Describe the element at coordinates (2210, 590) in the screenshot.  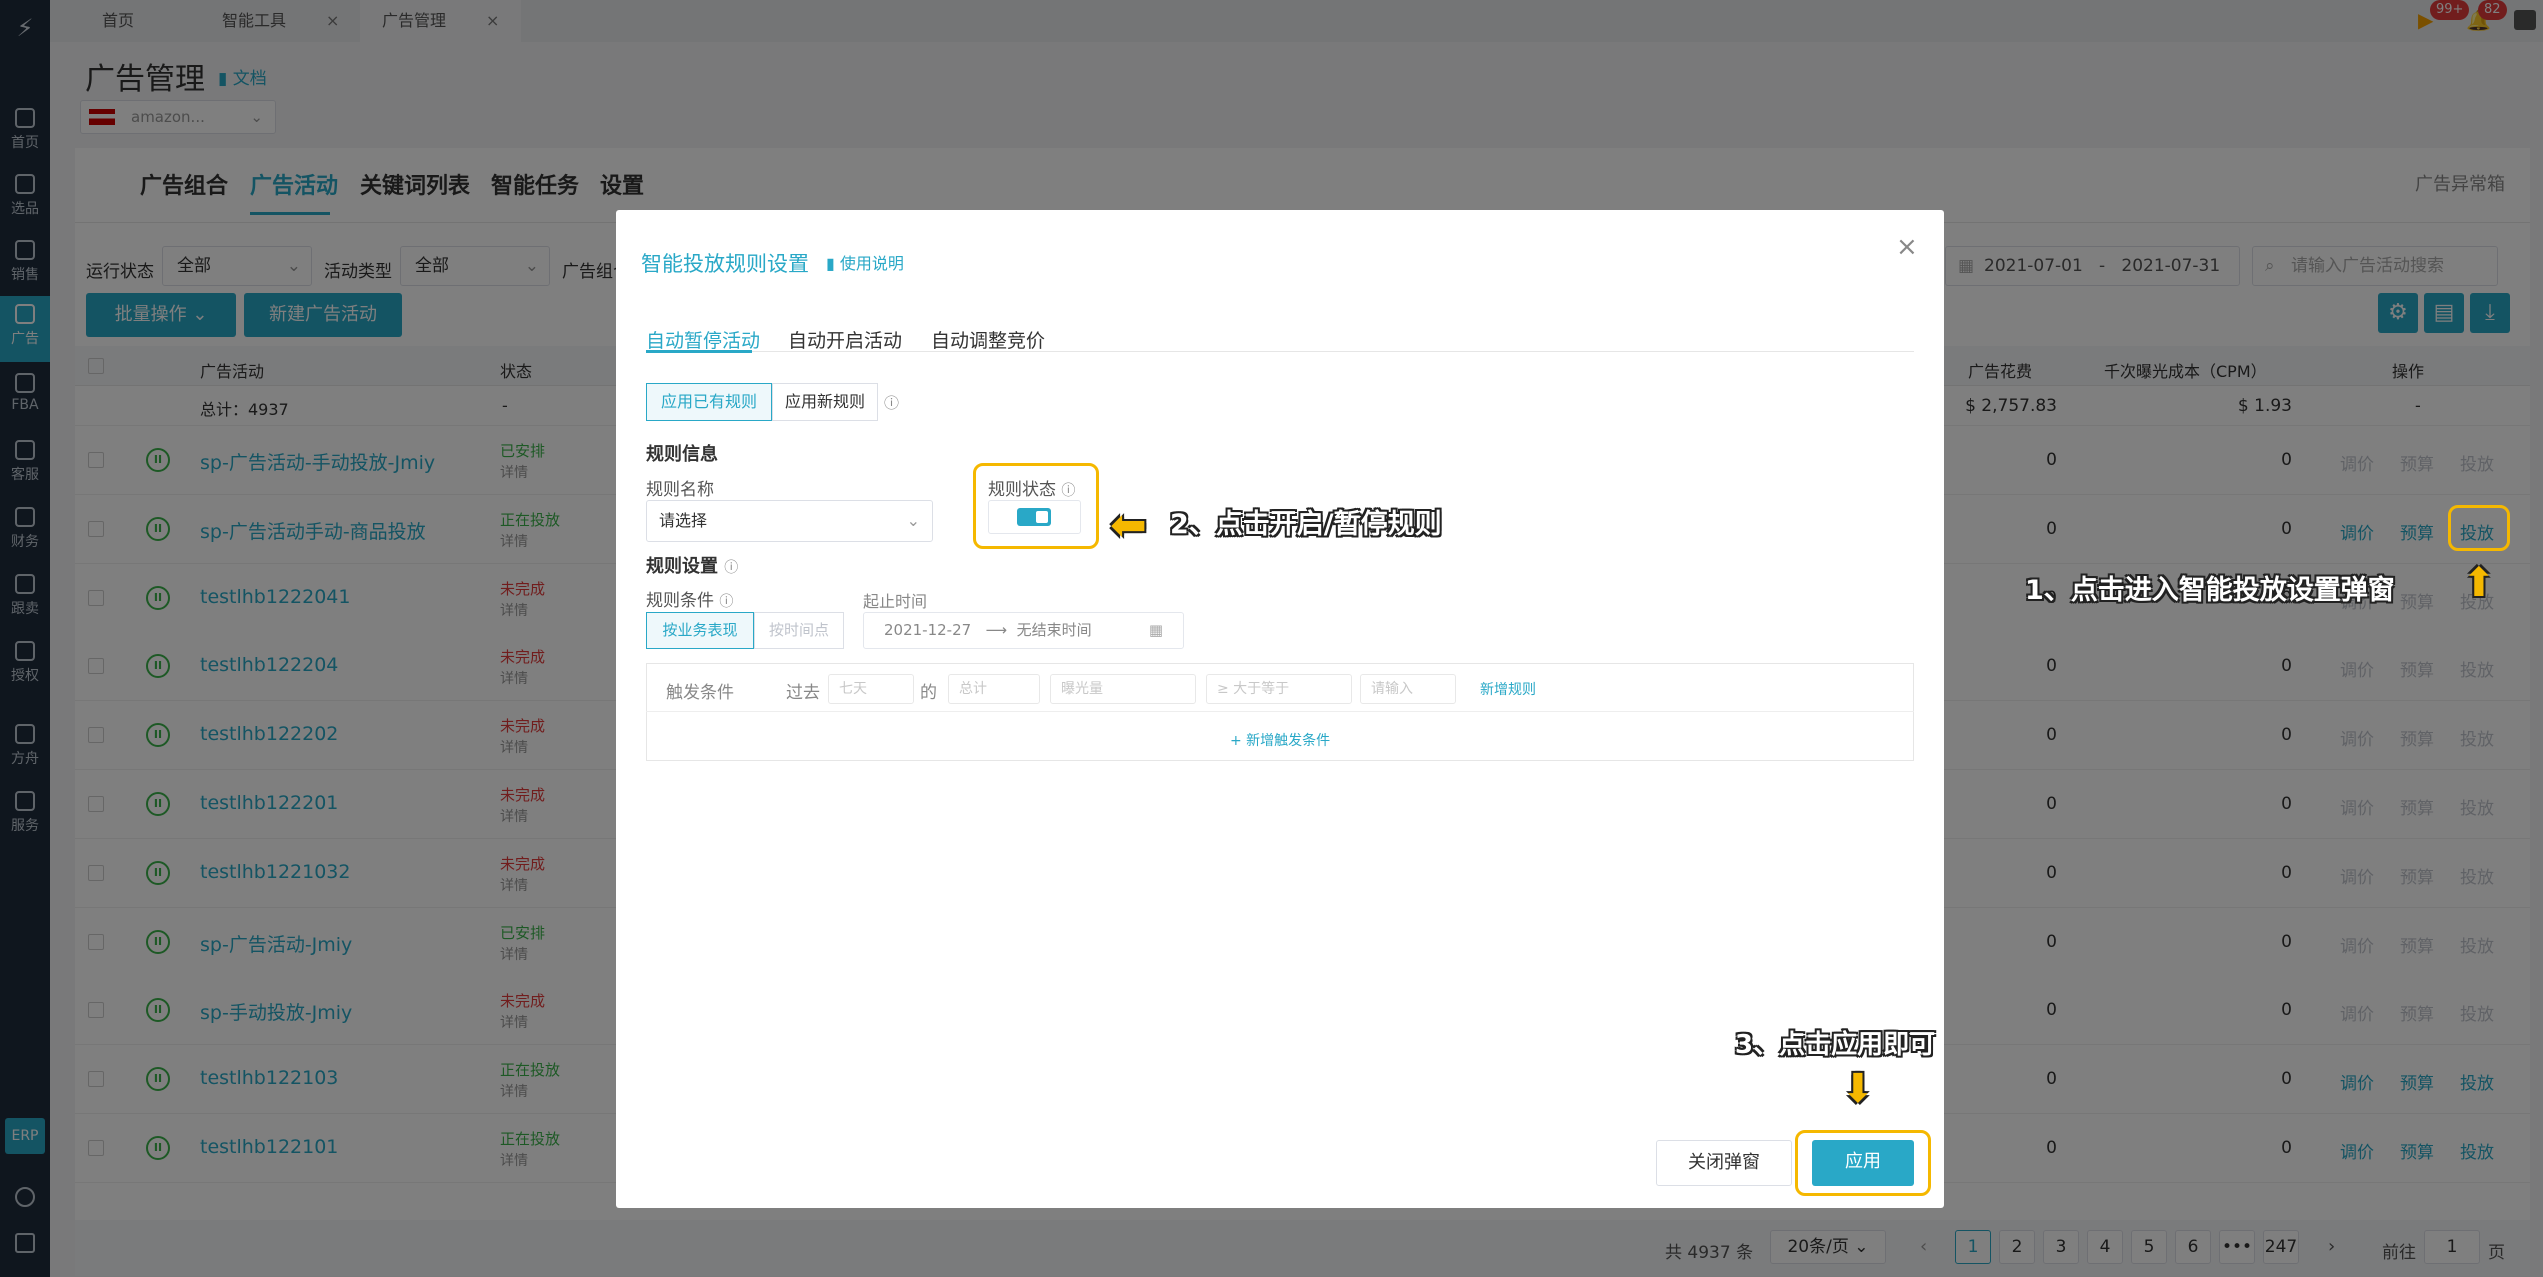
I see `callout-step-1: 1、点击进入智能投放设置弹窗` at that location.